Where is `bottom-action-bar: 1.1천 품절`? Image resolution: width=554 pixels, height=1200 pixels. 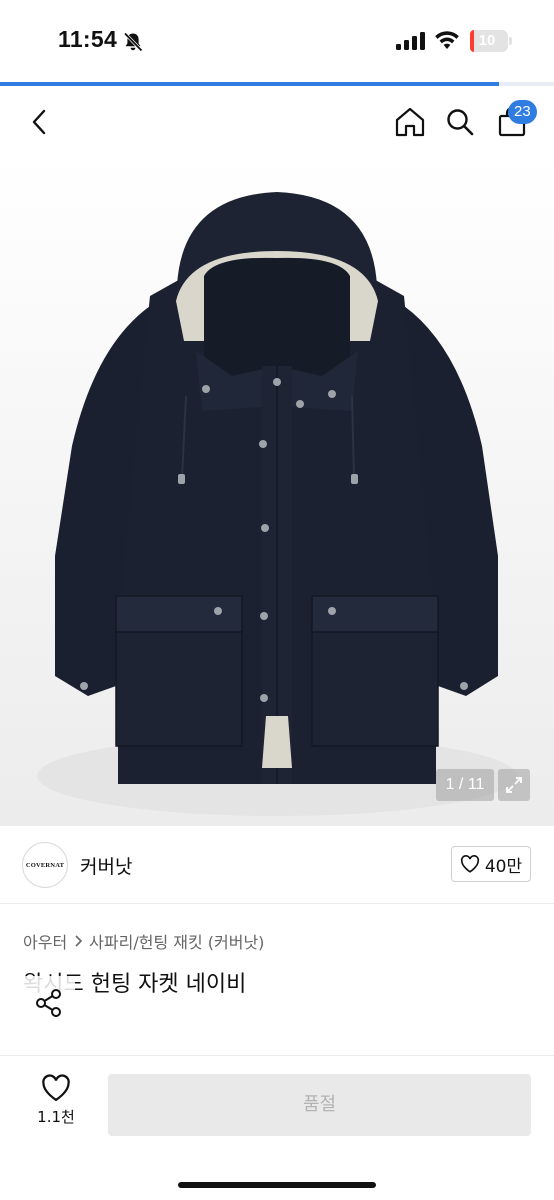
bottom-action-bar: 1.1천 품절 is located at coordinates (277, 1127).